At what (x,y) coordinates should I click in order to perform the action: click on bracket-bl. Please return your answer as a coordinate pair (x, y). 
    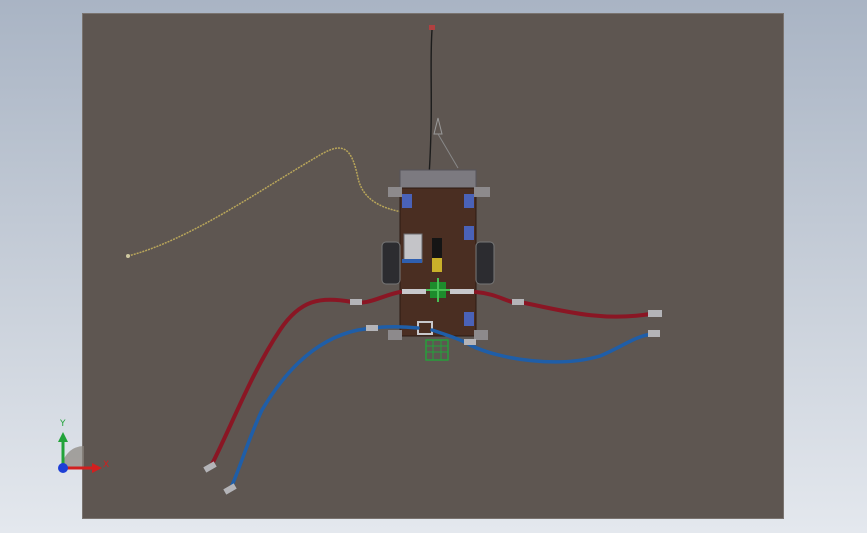
    Looking at the image, I should click on (395, 335).